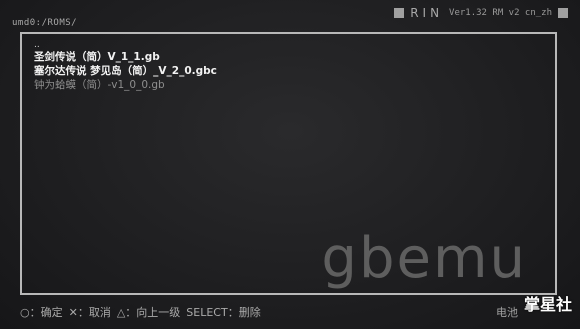  I want to click on file-item: 塞尔达传说 梦见岛（简）_V_2_0.gbc, so click(125, 71).